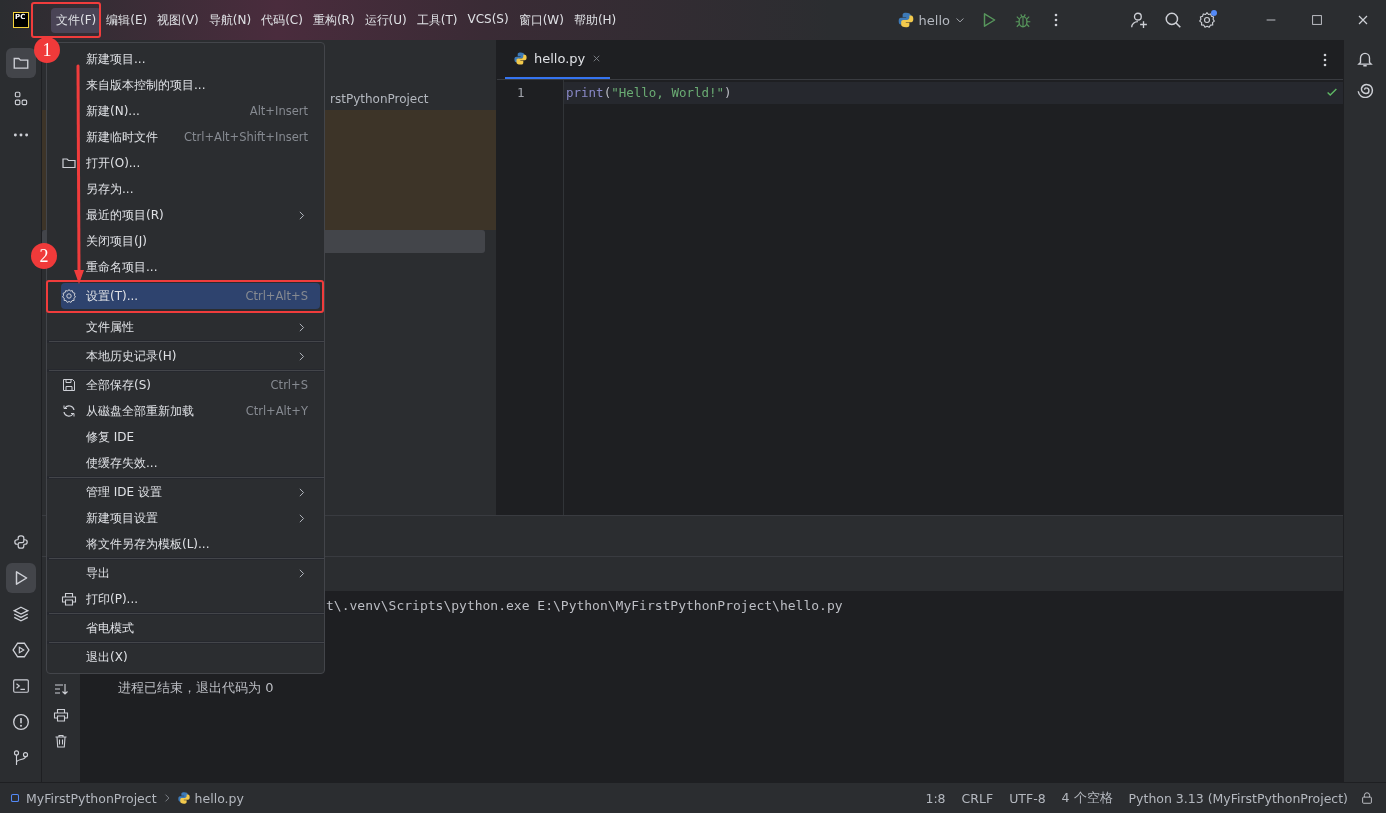  Describe the element at coordinates (488, 20) in the screenshot. I see `menu-item: VCS(S)` at that location.